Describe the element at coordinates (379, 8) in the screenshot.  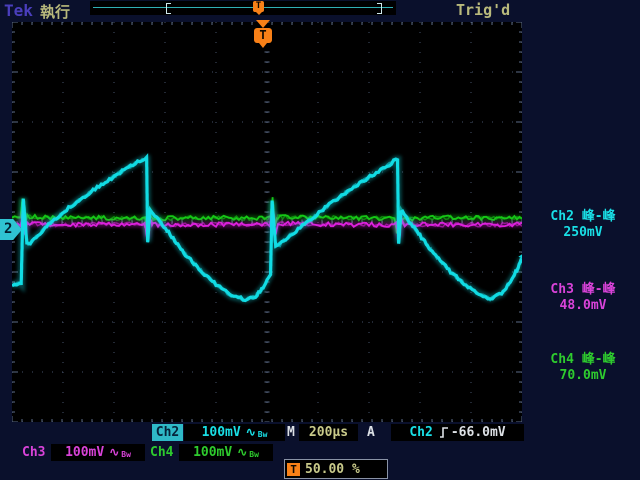
I see `record-right-bracket-icon` at that location.